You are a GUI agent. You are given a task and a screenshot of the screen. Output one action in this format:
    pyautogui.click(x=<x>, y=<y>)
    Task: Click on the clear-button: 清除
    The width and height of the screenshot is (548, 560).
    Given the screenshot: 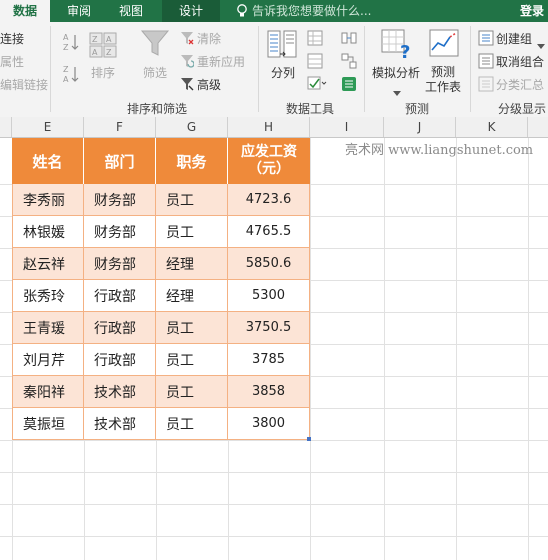 What is the action you would take?
    pyautogui.click(x=209, y=38)
    